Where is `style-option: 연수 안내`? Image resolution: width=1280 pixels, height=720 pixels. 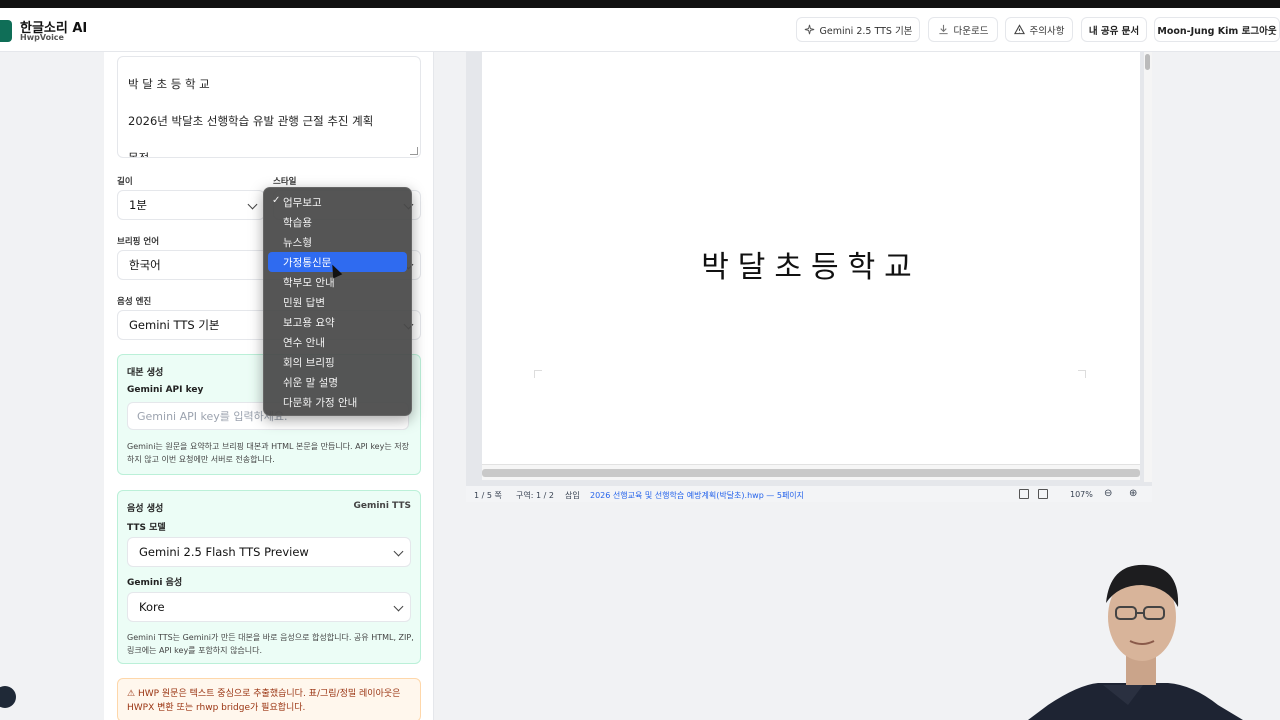 style-option: 연수 안내 is located at coordinates (337, 343).